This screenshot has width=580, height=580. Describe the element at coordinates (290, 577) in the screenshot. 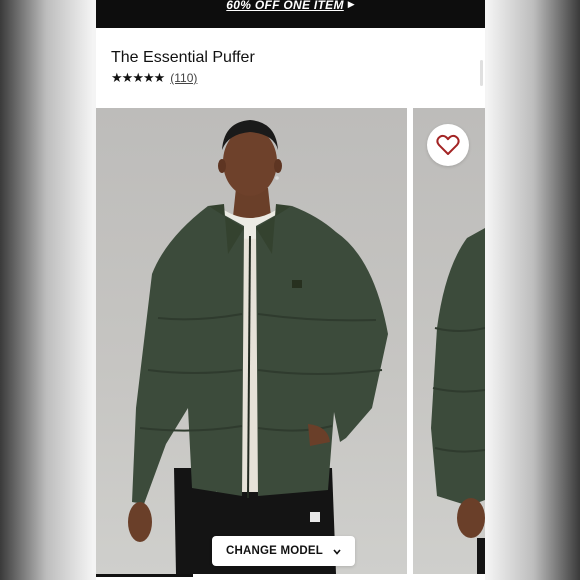

I see `carousel-progress` at that location.